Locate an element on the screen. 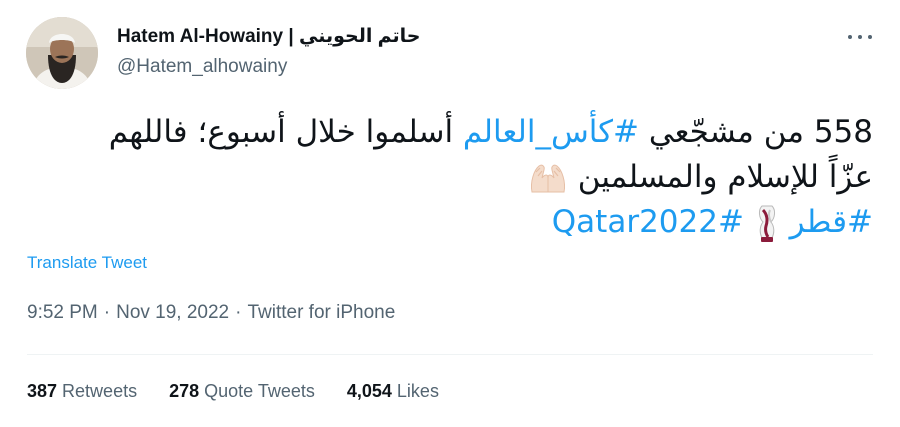  tweet-source: Twitter for iPhone is located at coordinates (321, 312).